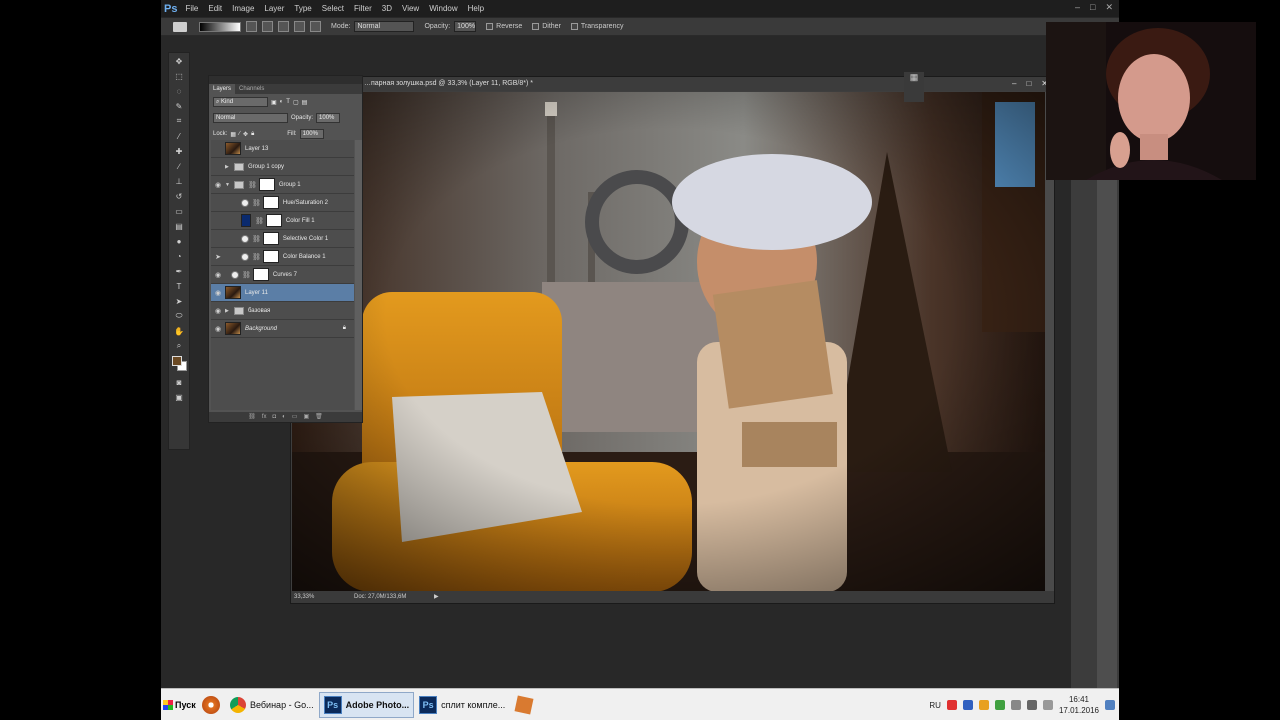 This screenshot has width=1280, height=720. Describe the element at coordinates (179, 397) in the screenshot. I see `screen-mode-icon: ▣` at that location.